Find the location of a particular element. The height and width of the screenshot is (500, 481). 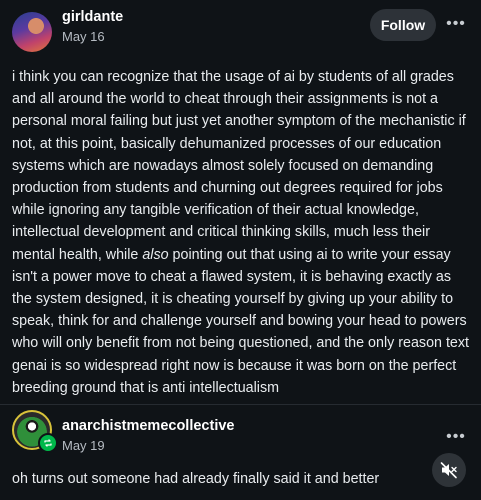

reblog-icon is located at coordinates (48, 443).